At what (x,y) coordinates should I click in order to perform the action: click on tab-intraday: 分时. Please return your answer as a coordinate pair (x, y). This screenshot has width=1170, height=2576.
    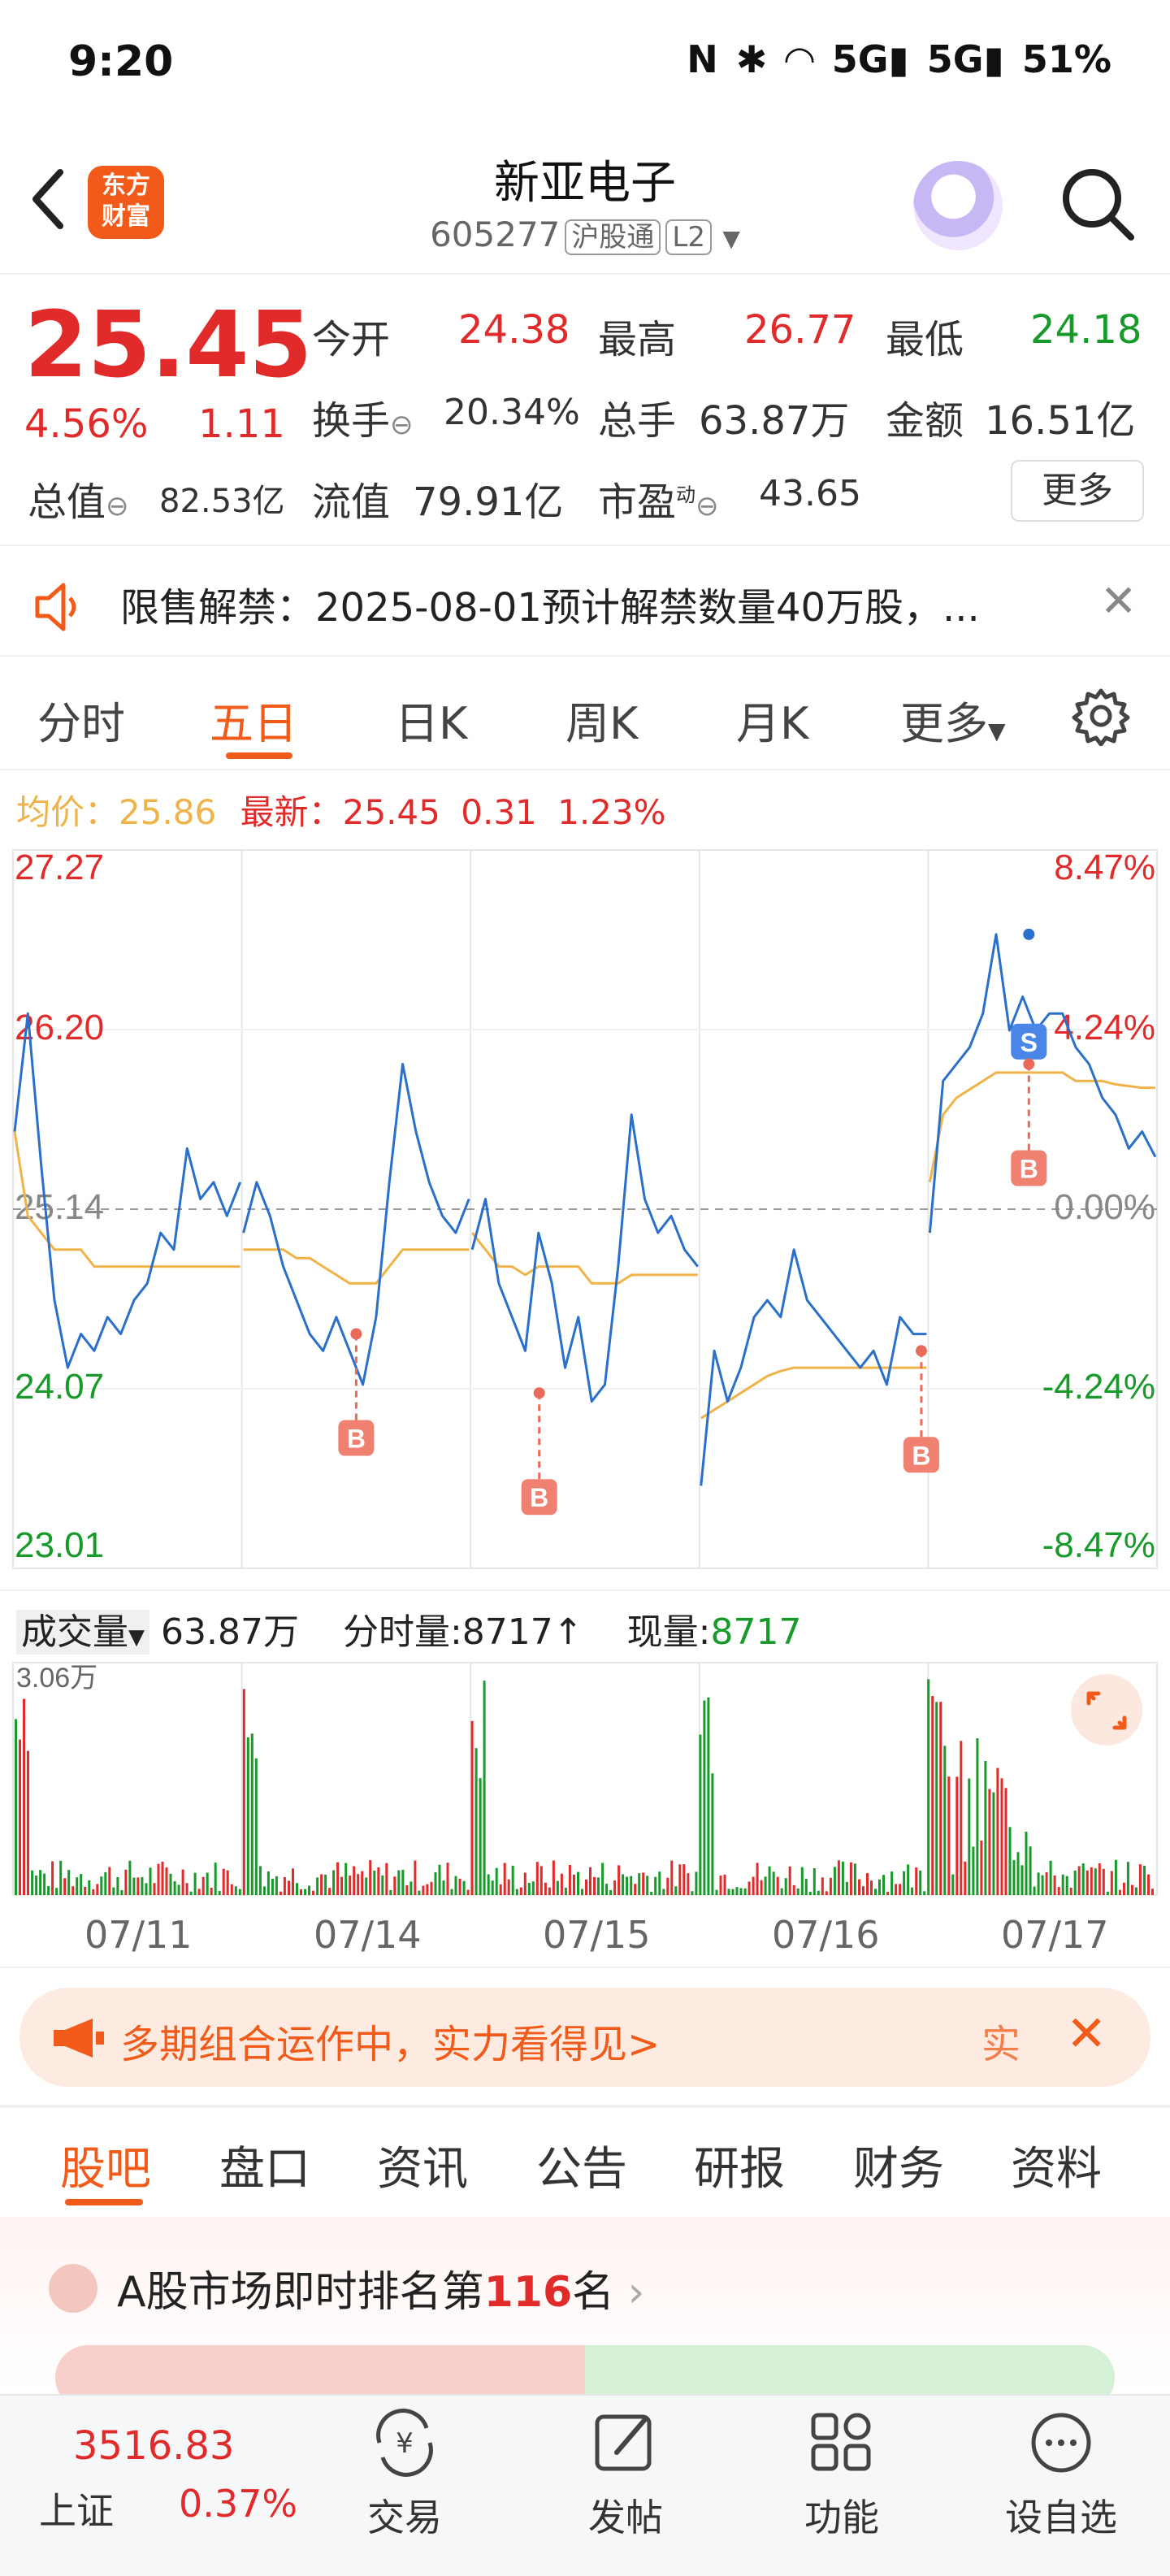
    Looking at the image, I should click on (81, 719).